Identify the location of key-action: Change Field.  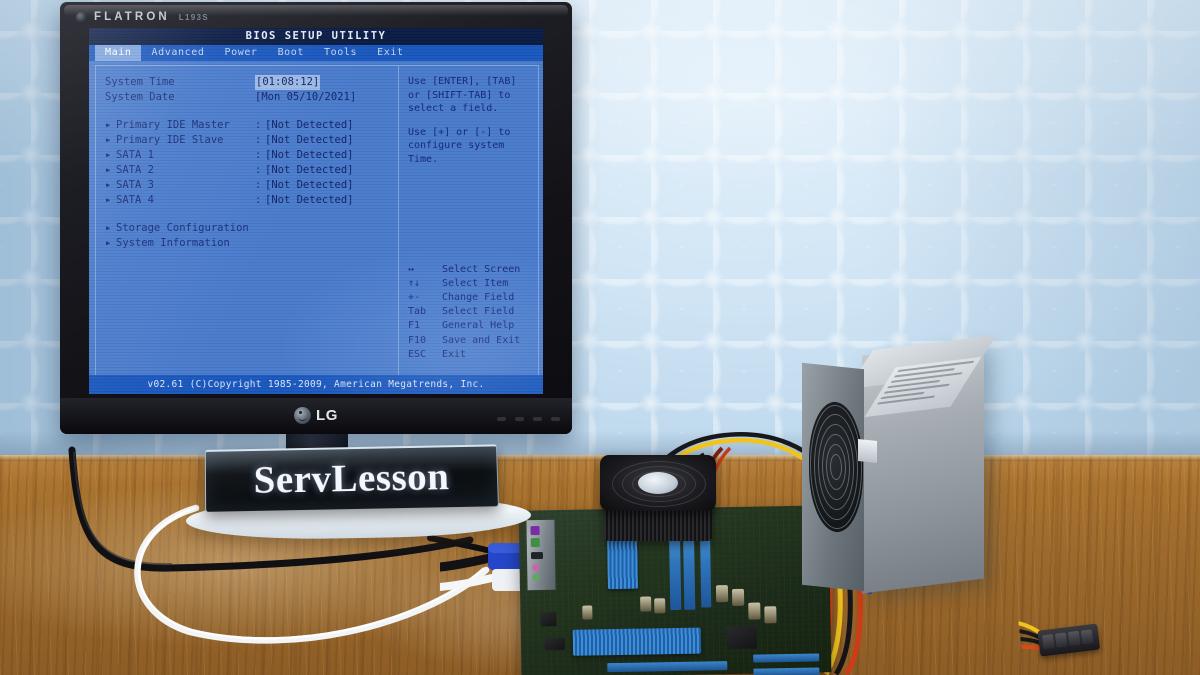
(478, 297).